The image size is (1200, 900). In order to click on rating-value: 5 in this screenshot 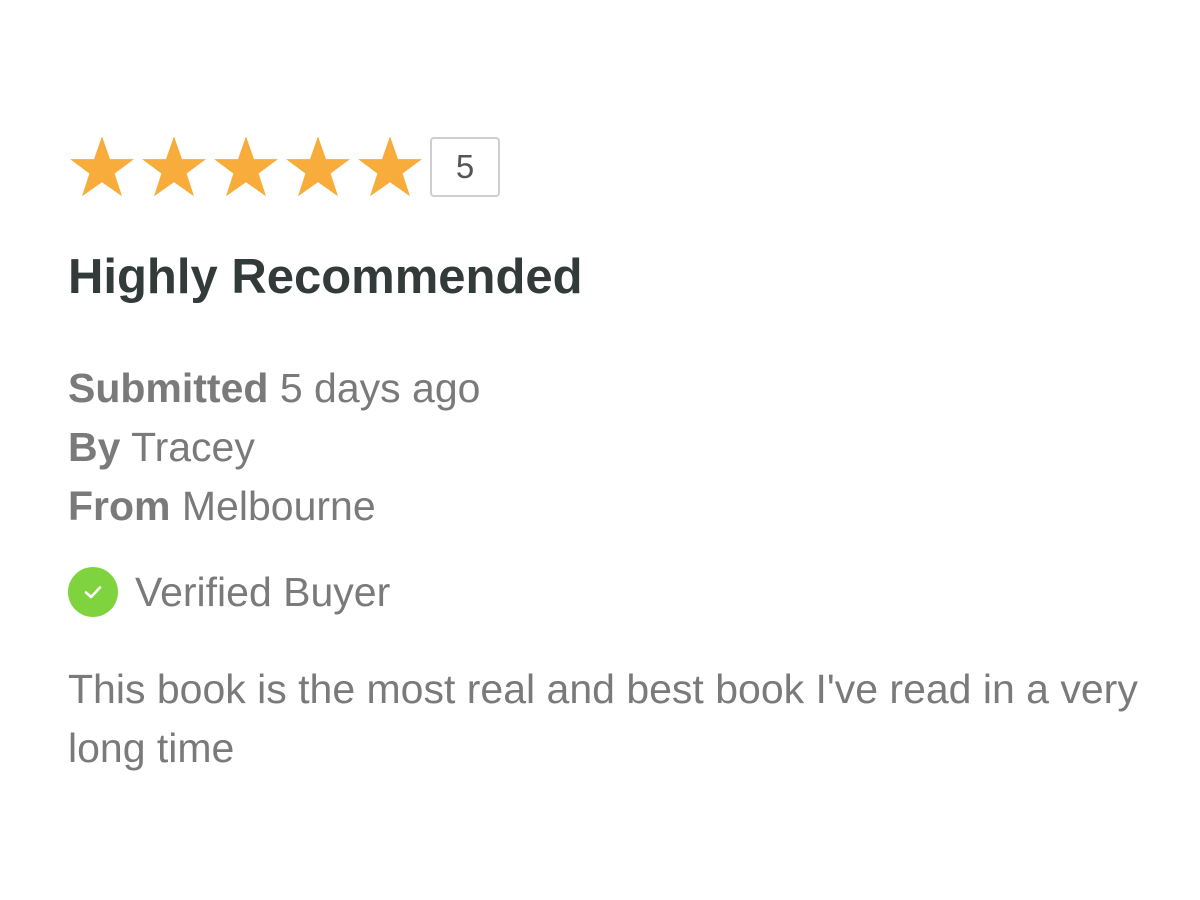, I will do `click(465, 166)`.